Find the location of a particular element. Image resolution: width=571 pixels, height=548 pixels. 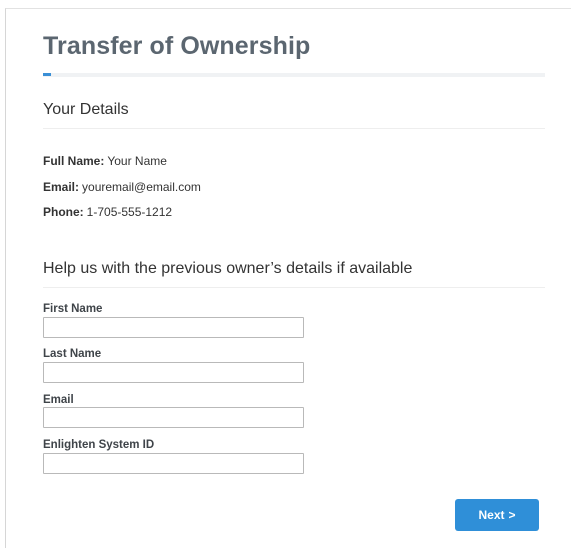

full-name-label: Full Name: is located at coordinates (74, 161).